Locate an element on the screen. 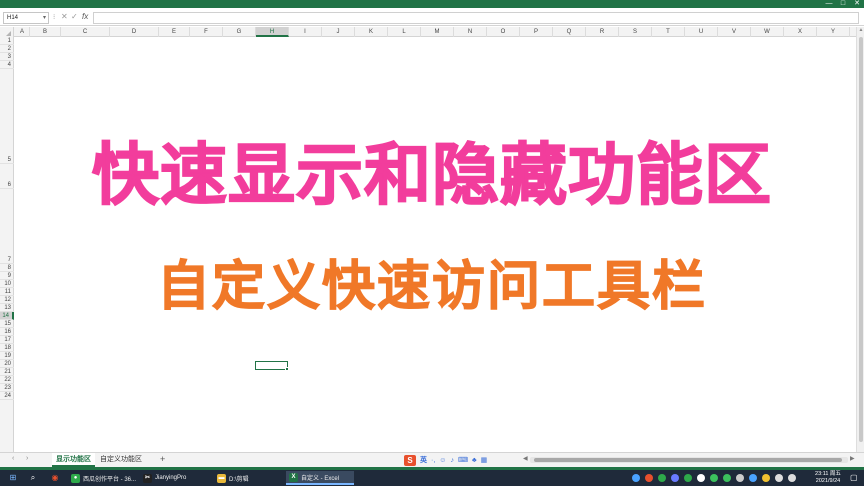 The width and height of the screenshot is (864, 486). ime-toolbar: S 英 ·, ☺ ♪ ⌨ ♣ ▦ is located at coordinates (445, 460).